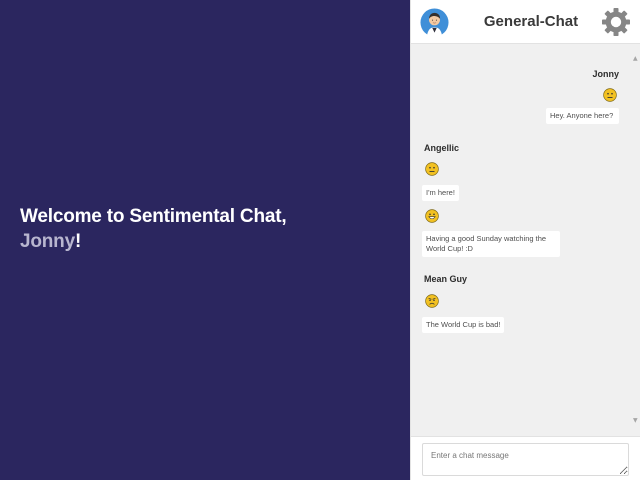 This screenshot has width=640, height=480. I want to click on message-sender: Mean Guy, so click(446, 279).